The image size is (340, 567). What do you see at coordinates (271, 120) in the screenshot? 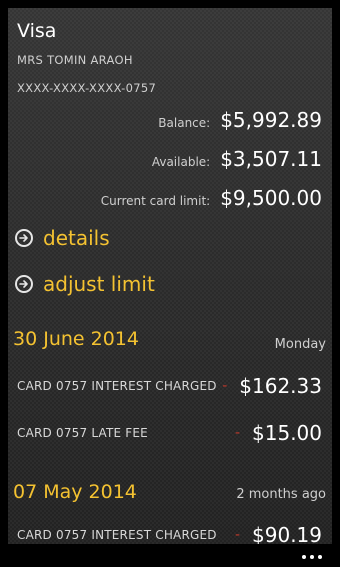
I see `balance-value: $5,992.89` at bounding box center [271, 120].